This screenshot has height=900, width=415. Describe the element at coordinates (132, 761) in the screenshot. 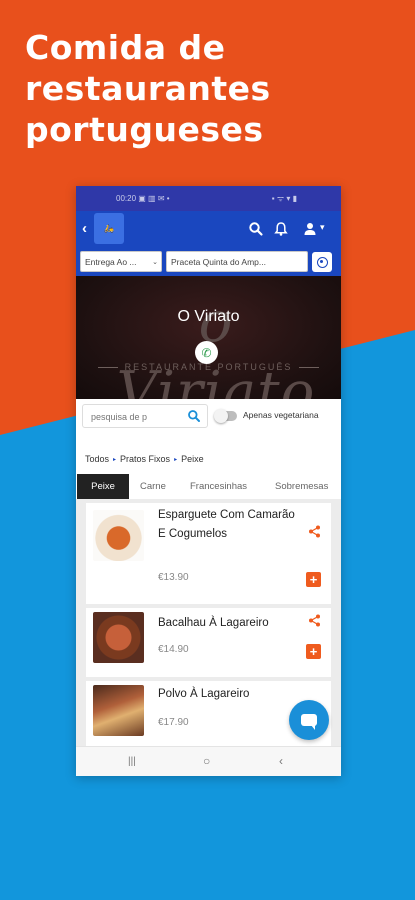

I see `recents-icon: |||` at that location.